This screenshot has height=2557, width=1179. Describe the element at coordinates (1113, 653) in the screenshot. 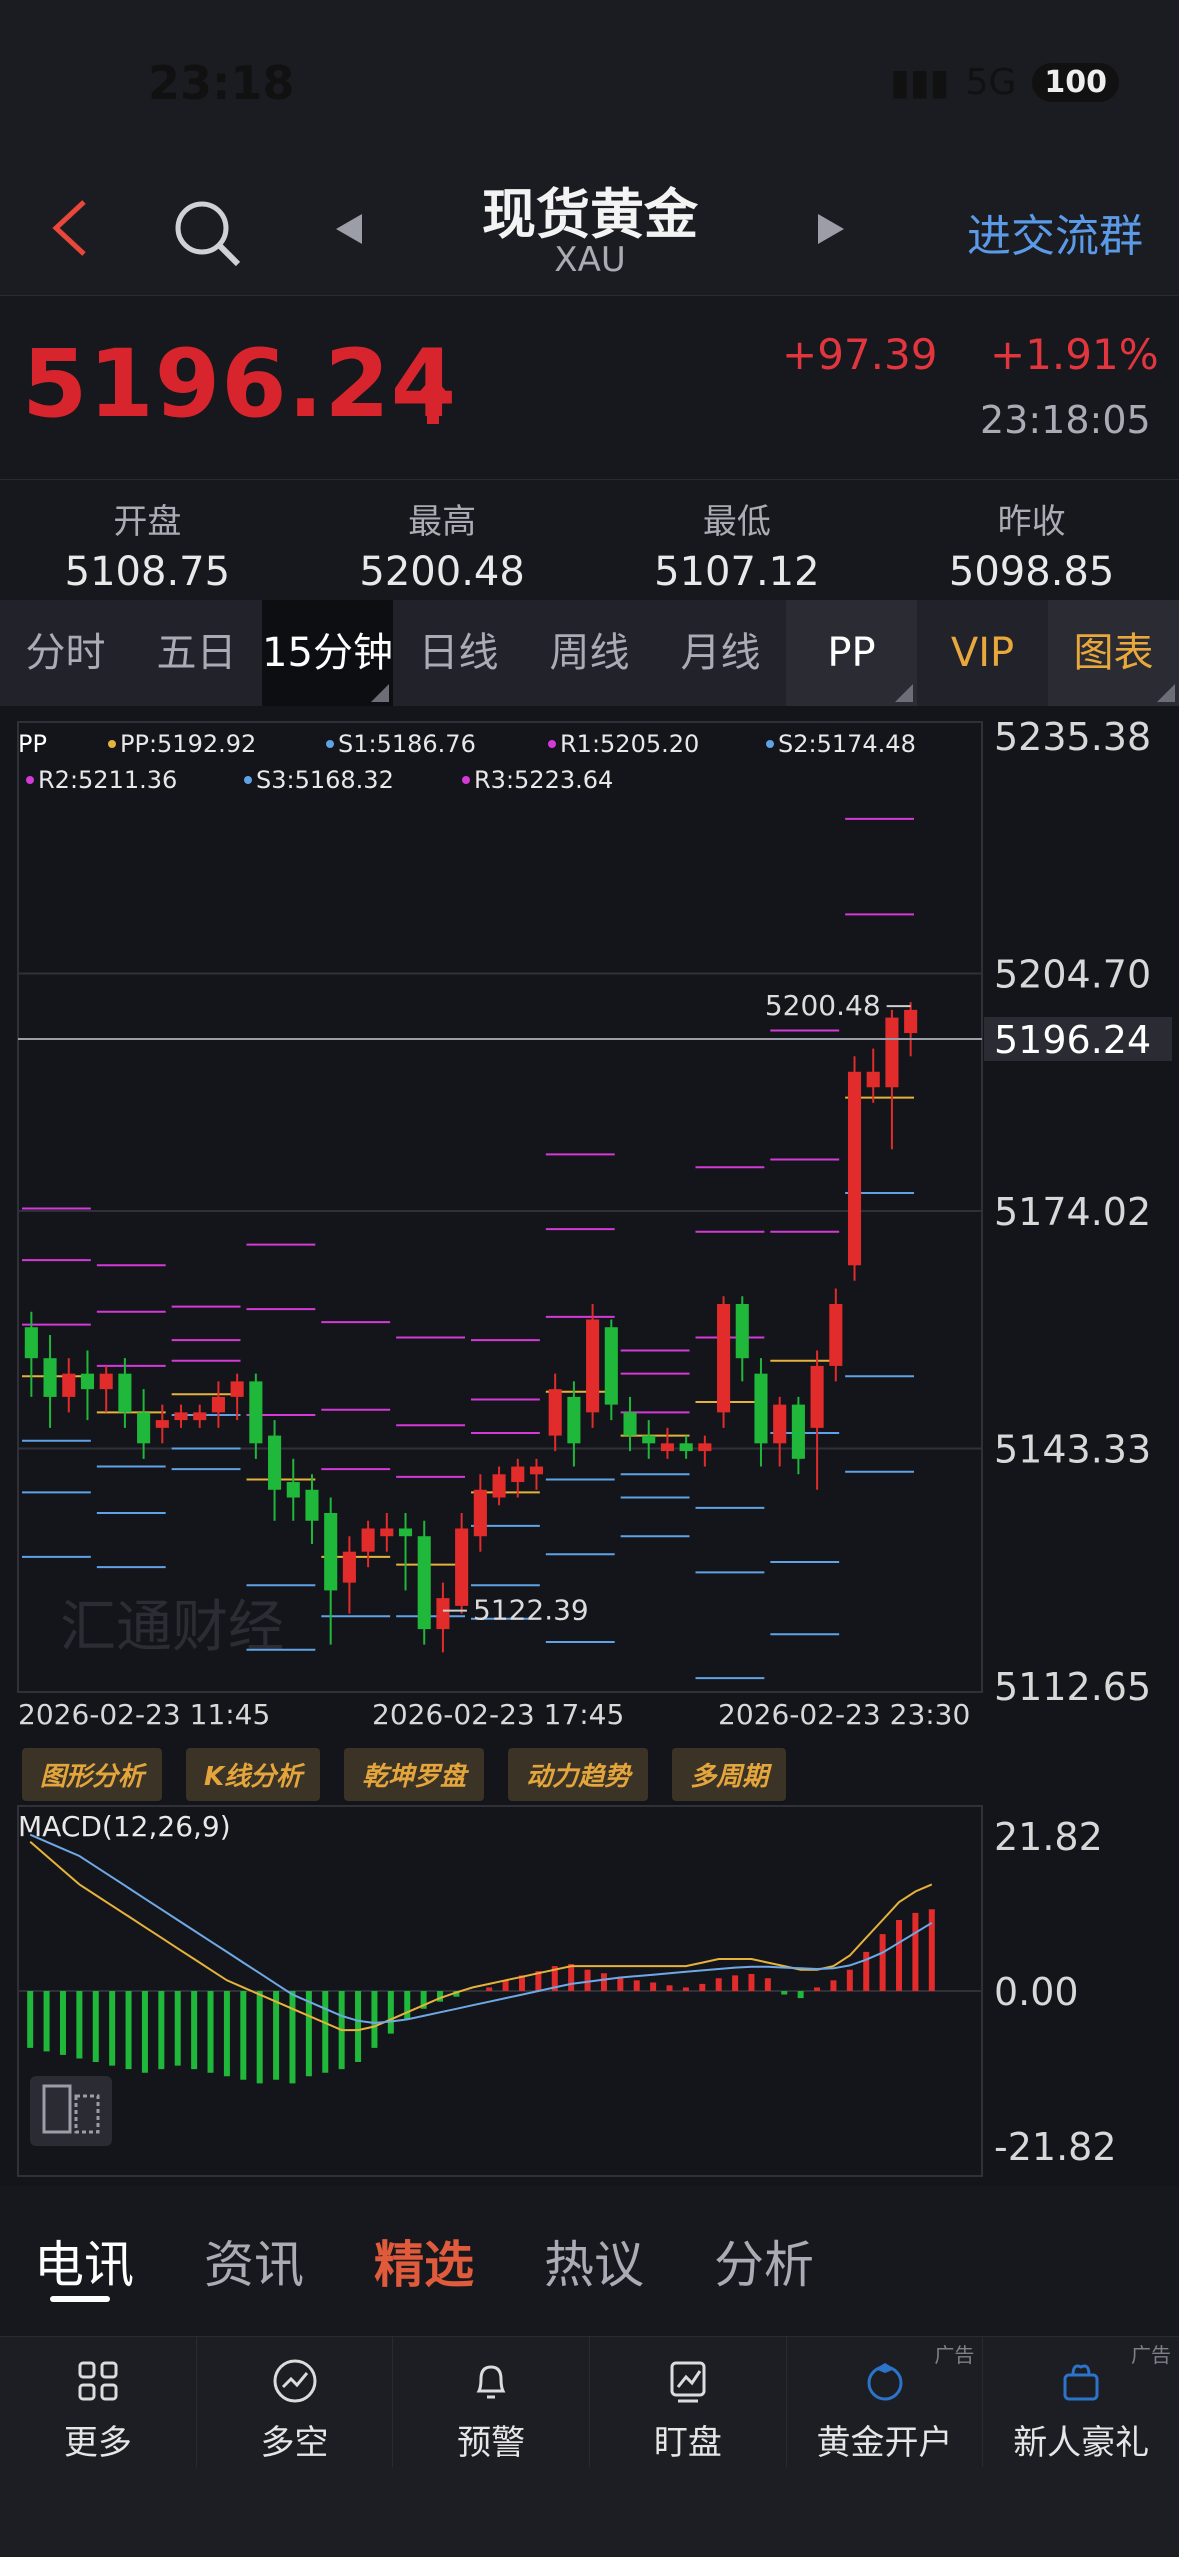

I see `tab-chart: 图表` at that location.